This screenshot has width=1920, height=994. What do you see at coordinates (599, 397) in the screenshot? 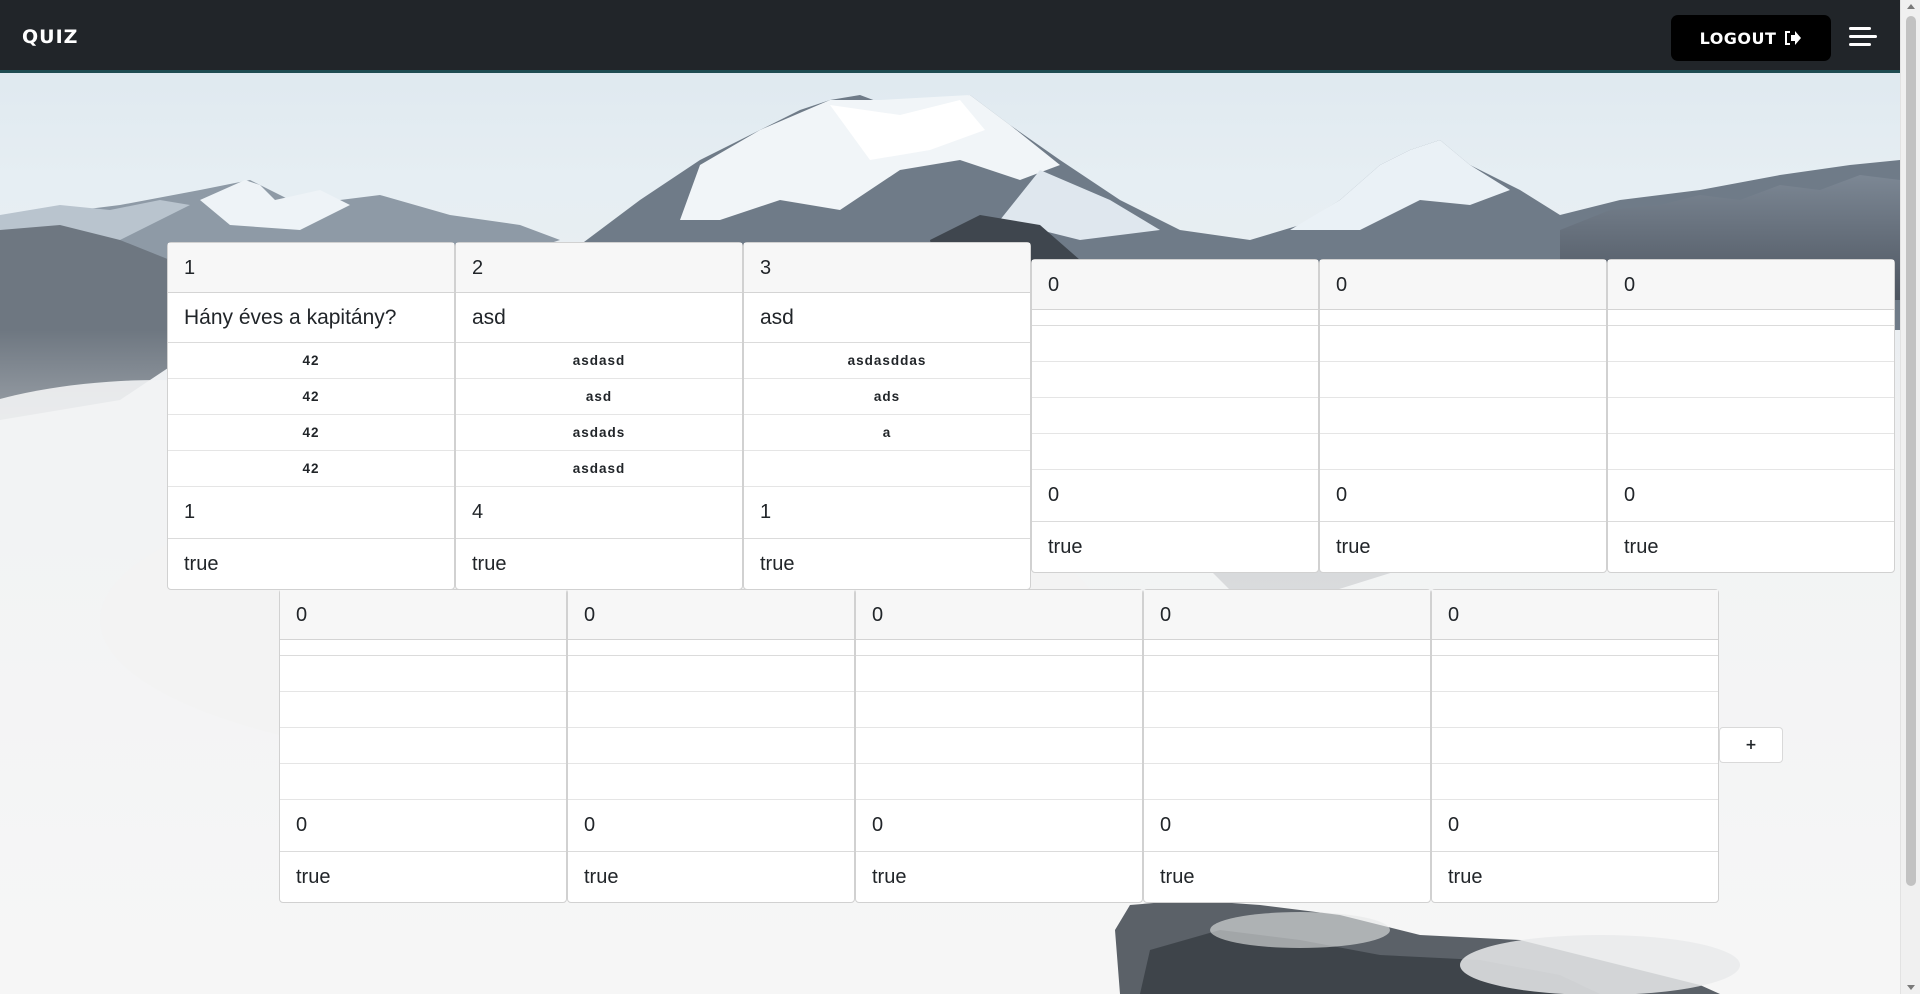
I see `answer-option: asd` at bounding box center [599, 397].